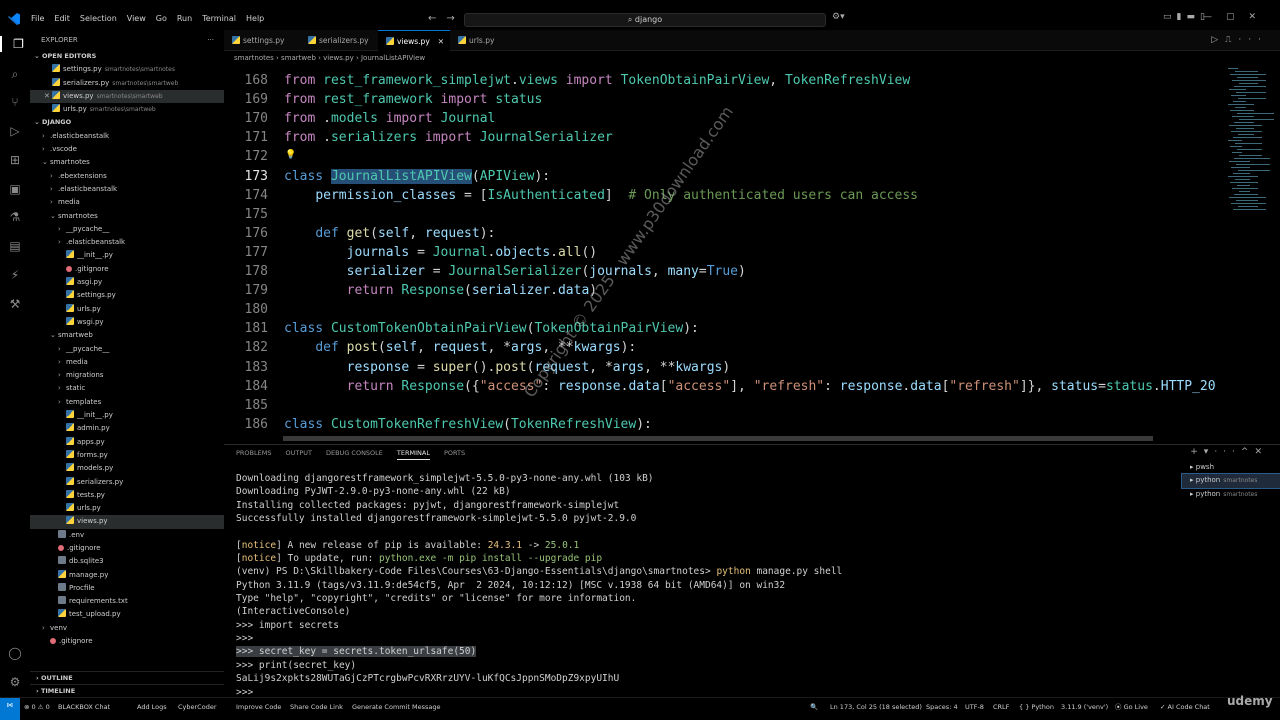 The width and height of the screenshot is (1280, 720). What do you see at coordinates (942, 707) in the screenshot?
I see `indentation: Spaces: 4` at bounding box center [942, 707].